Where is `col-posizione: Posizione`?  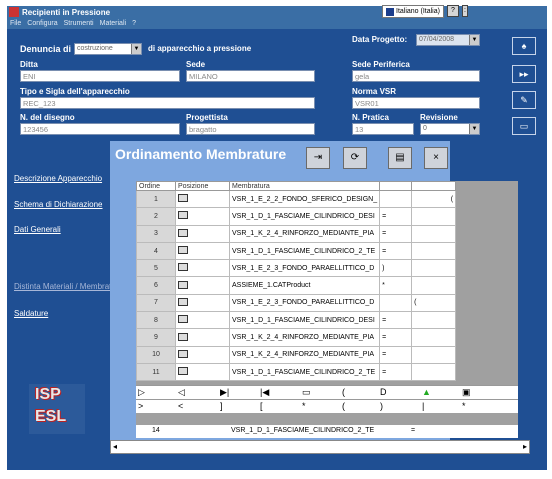
col-posizione: Posizione is located at coordinates (202, 186).